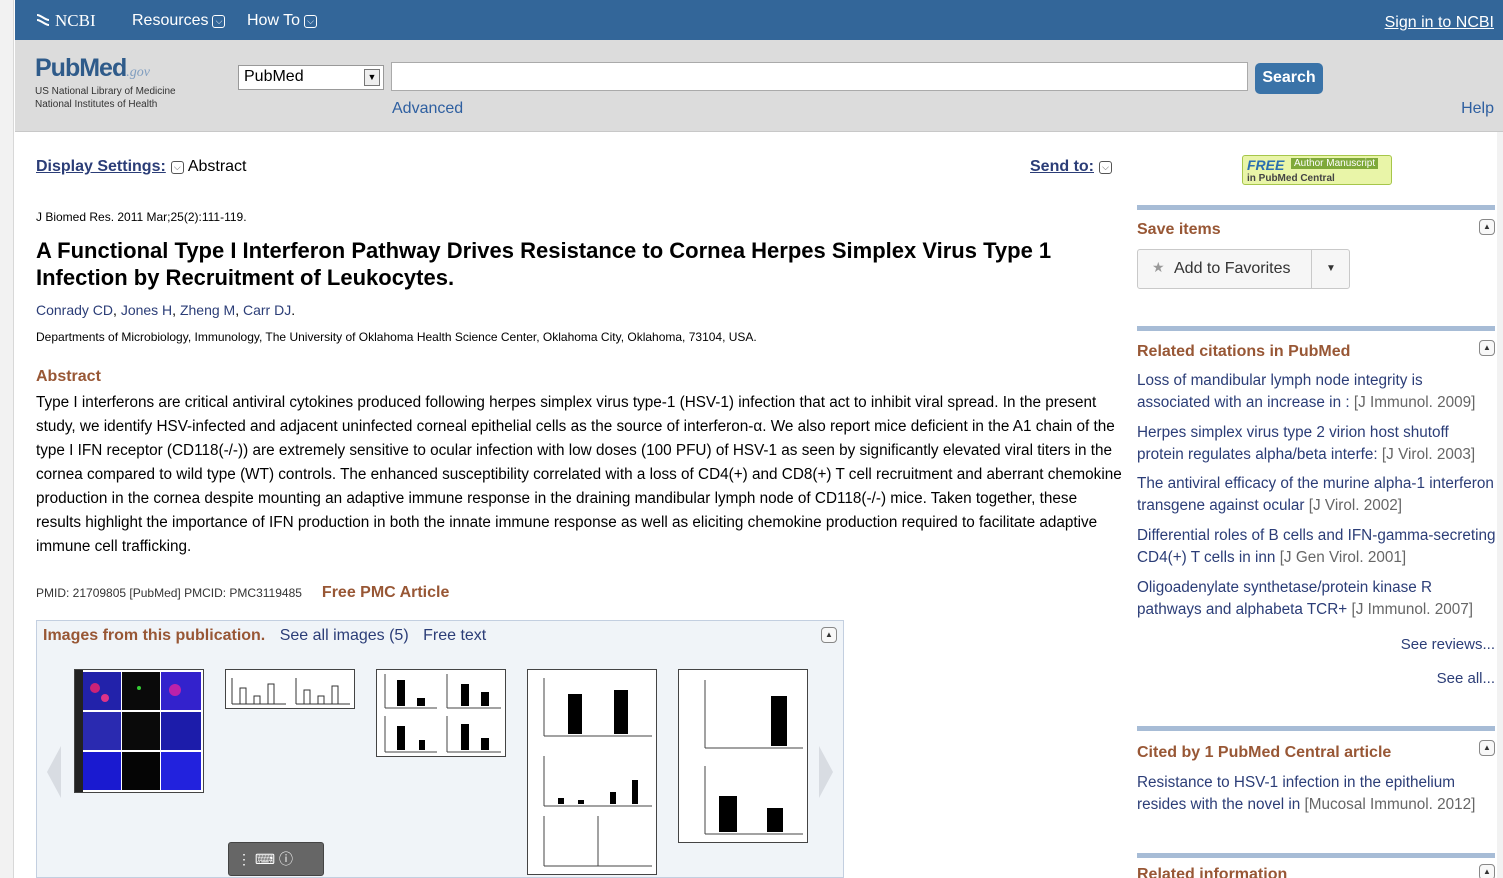 The image size is (1503, 878). Describe the element at coordinates (1243, 269) in the screenshot. I see `add-to-favorites-button: ★ Add to Favorites ▼` at that location.